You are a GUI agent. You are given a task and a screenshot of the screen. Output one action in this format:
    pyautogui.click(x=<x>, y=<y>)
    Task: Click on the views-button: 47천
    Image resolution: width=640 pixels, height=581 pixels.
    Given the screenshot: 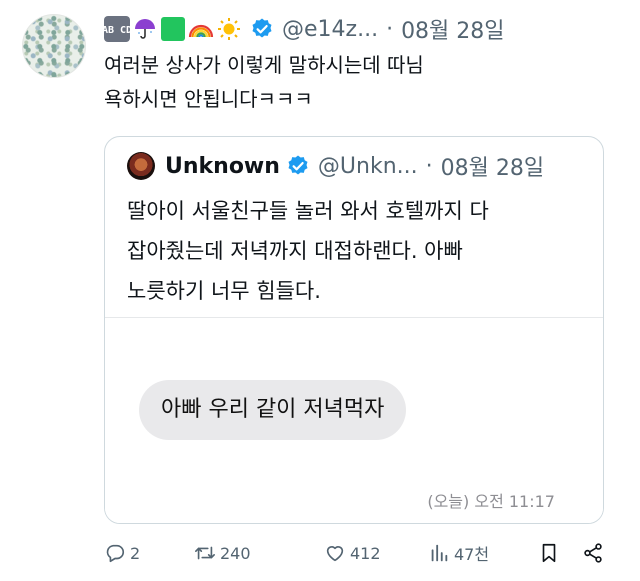 What is the action you would take?
    pyautogui.click(x=458, y=553)
    